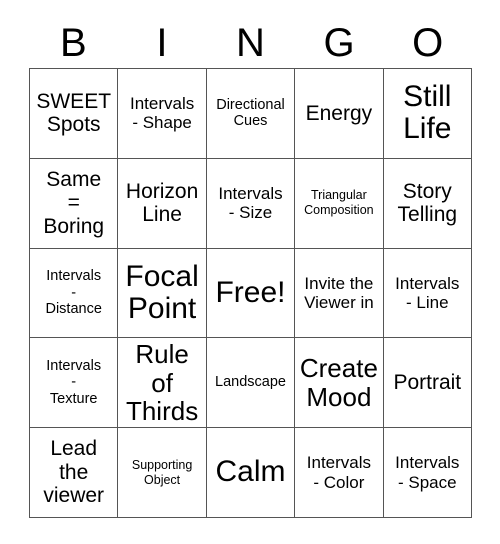  I want to click on bingo-cell-r3c1: Intervals - Distance, so click(74, 293).